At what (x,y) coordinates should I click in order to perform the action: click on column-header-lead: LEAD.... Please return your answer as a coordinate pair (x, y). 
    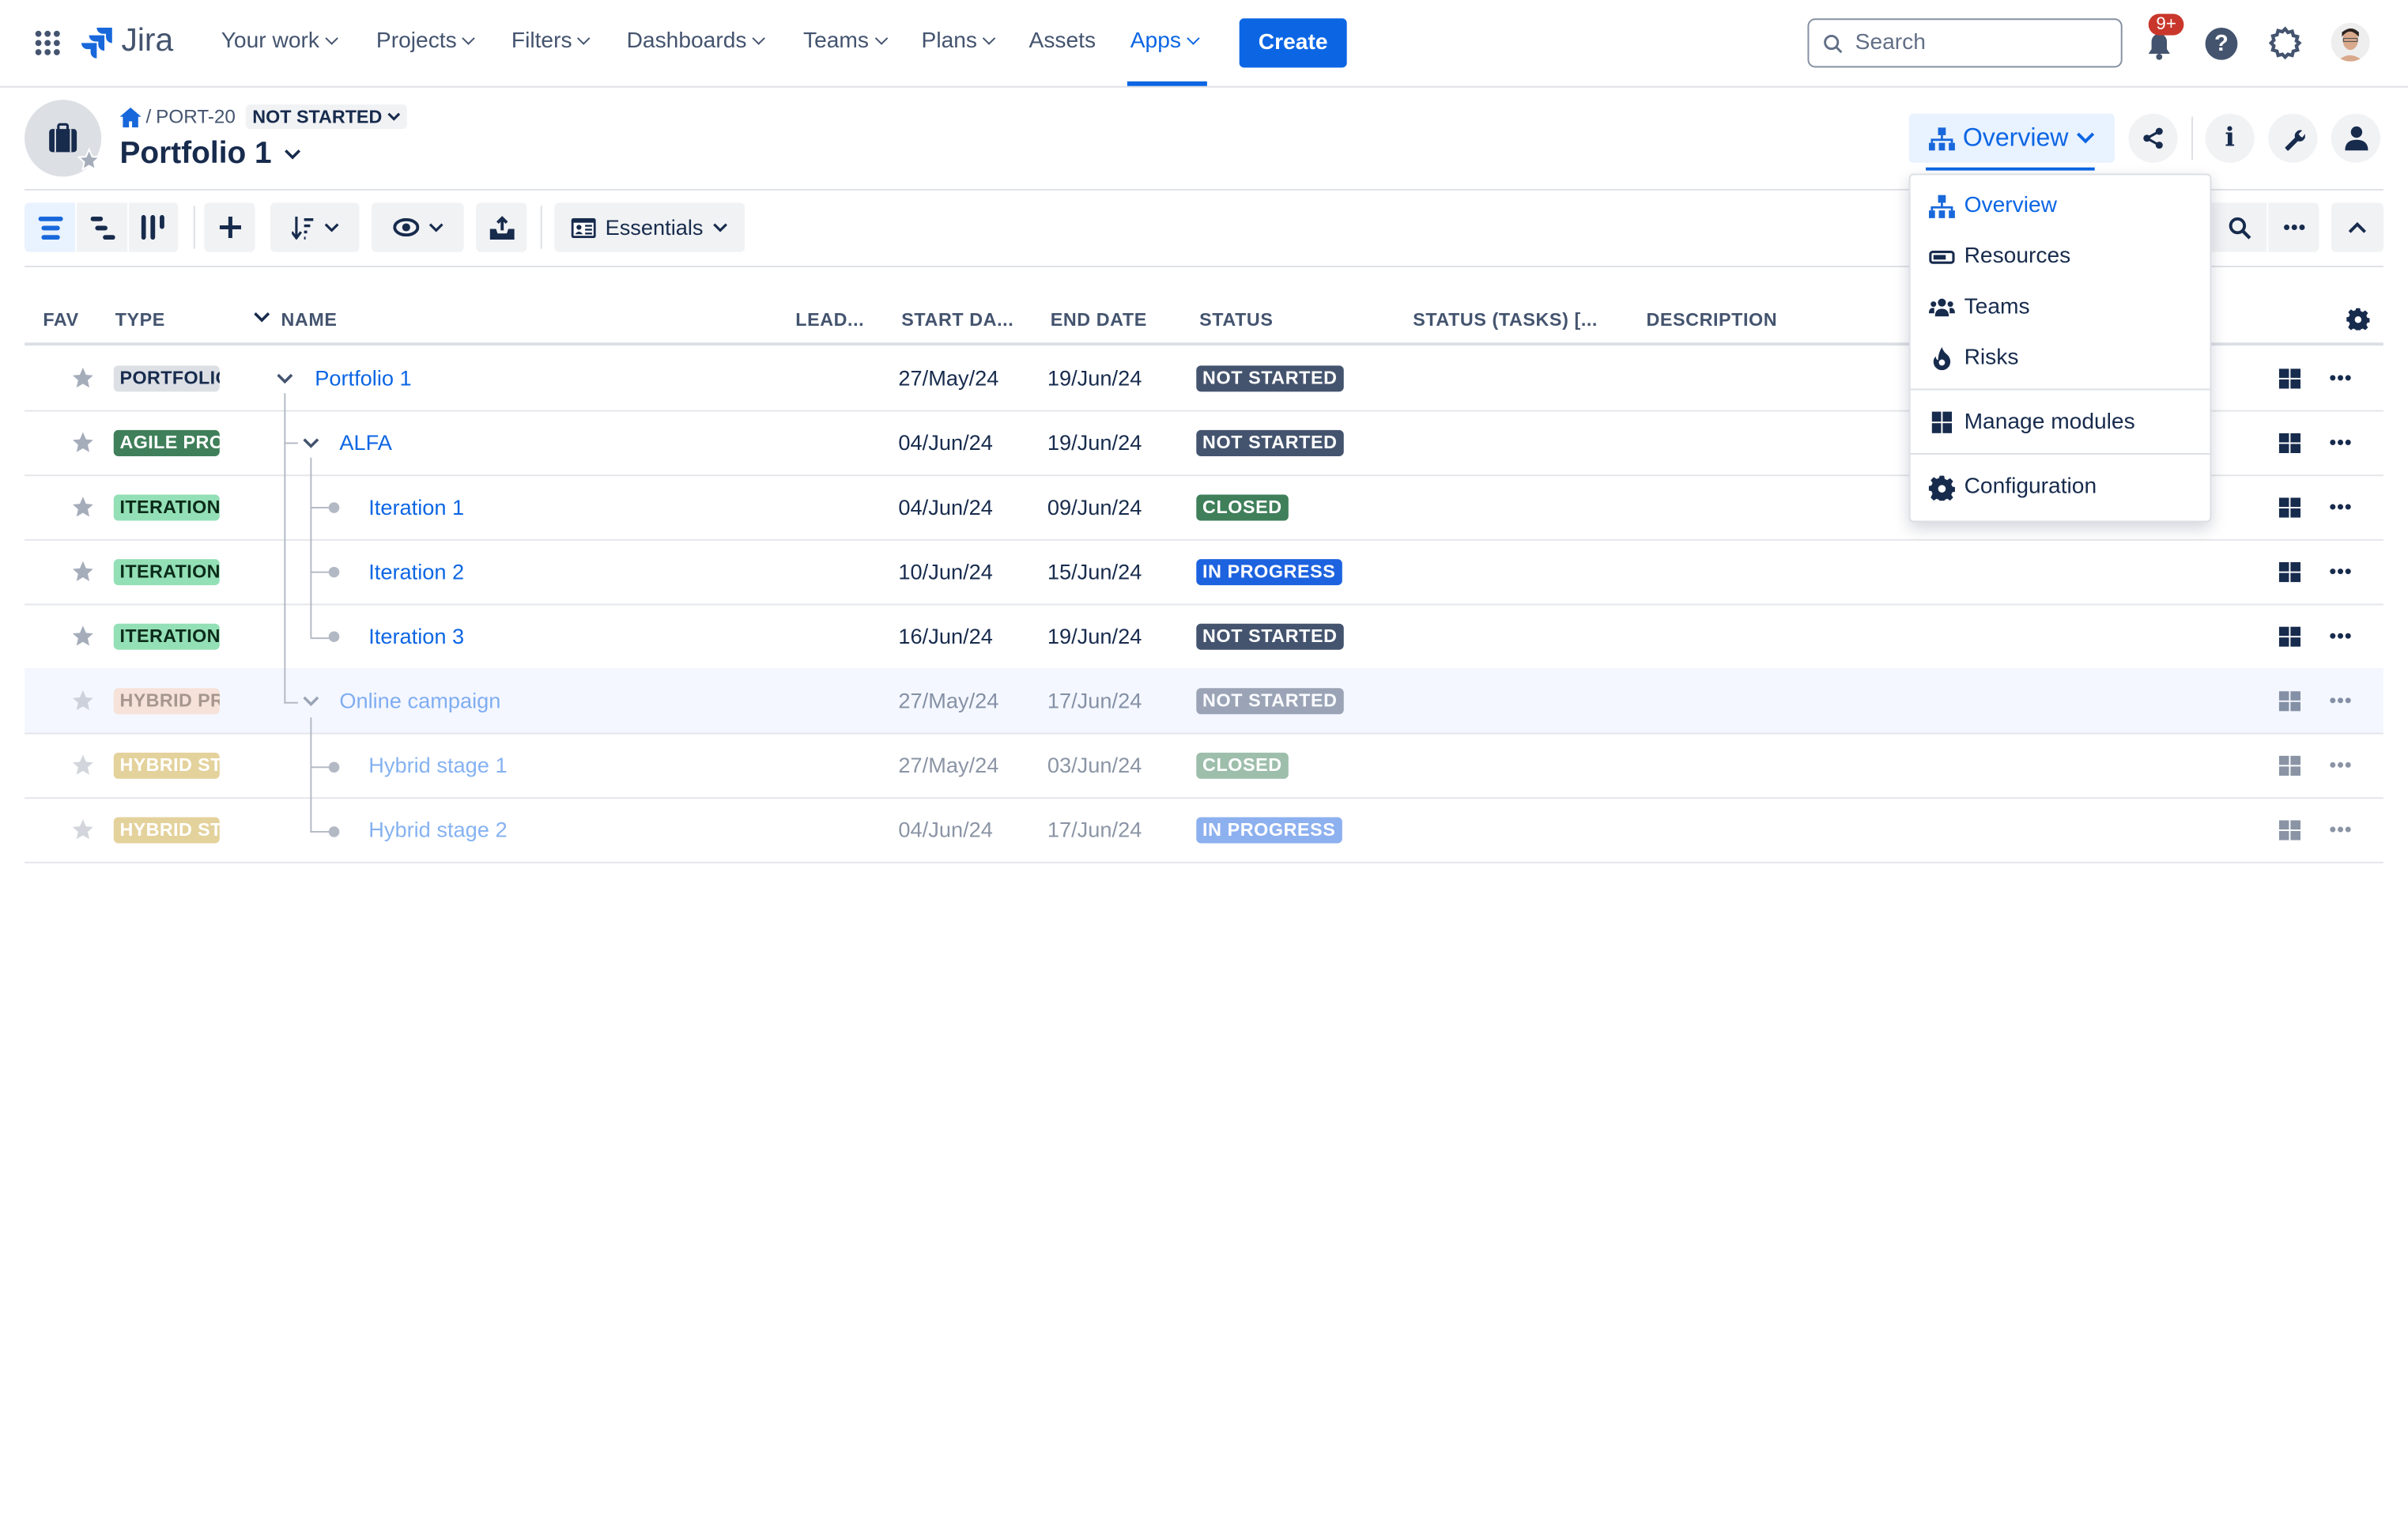
    Looking at the image, I should click on (829, 319).